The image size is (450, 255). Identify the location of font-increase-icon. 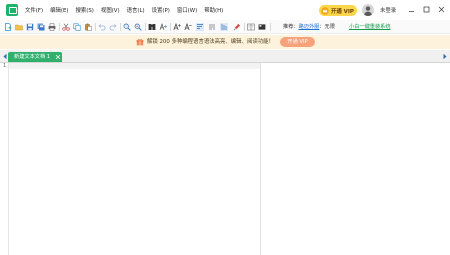
(177, 27).